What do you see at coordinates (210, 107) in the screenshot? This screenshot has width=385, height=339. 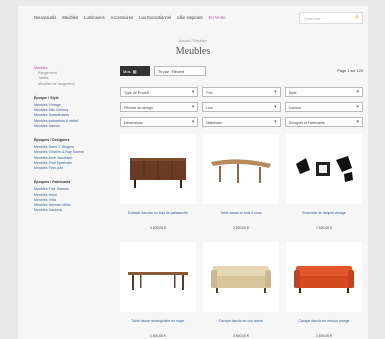 I see `filter-label: Lieu` at bounding box center [210, 107].